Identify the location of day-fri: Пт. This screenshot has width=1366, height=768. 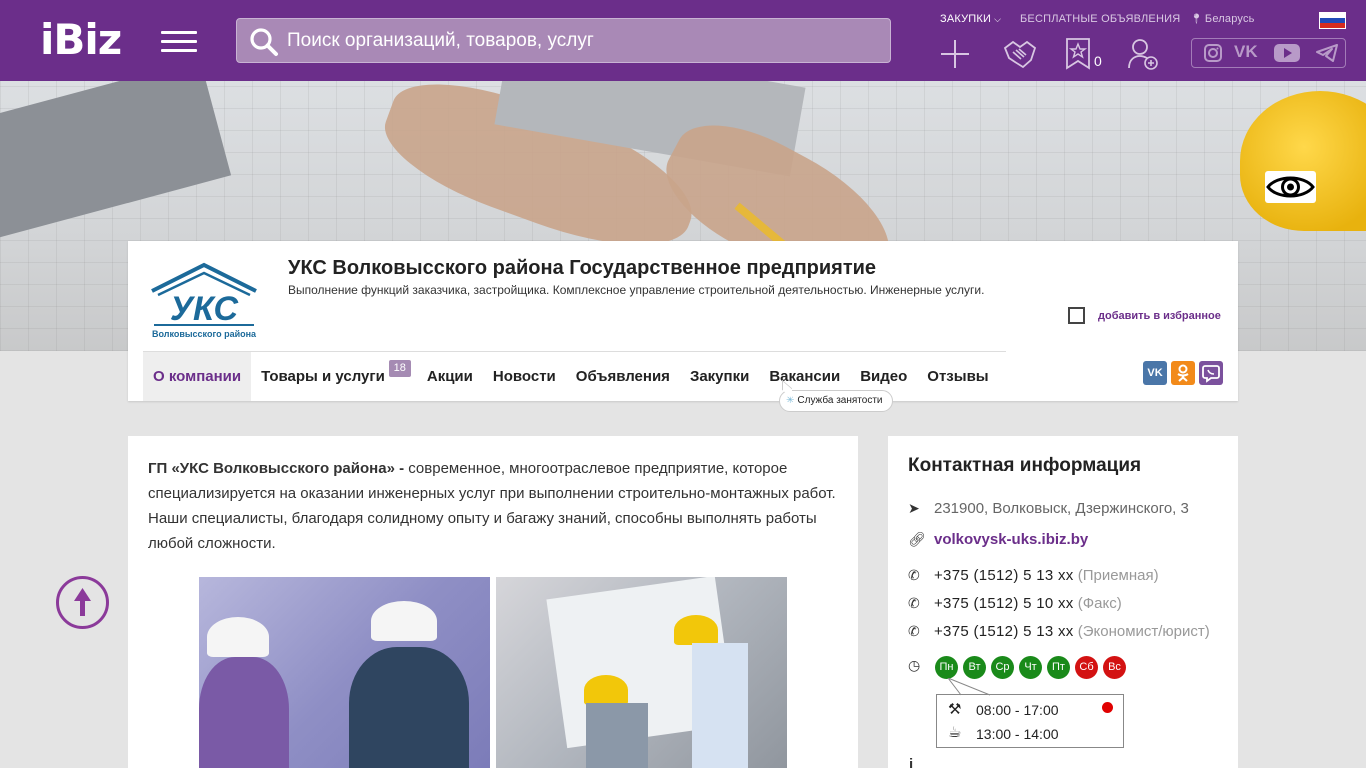
(1058, 667).